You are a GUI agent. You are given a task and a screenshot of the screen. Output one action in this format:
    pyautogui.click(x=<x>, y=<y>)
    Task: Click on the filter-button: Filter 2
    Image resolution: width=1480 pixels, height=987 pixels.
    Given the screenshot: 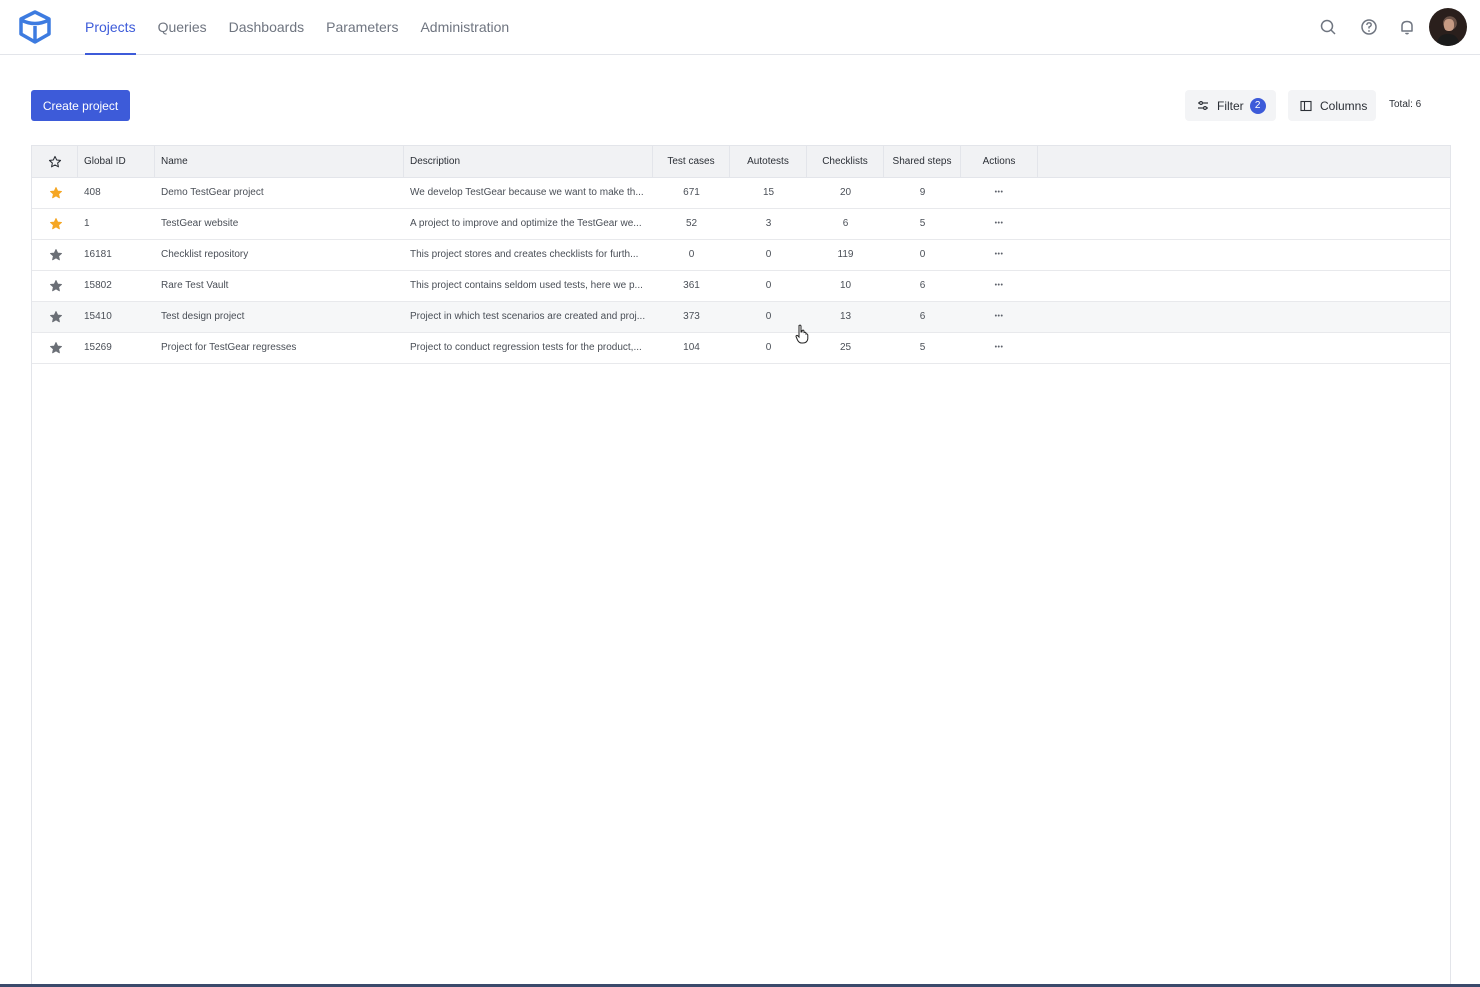 What is the action you would take?
    pyautogui.click(x=1230, y=105)
    